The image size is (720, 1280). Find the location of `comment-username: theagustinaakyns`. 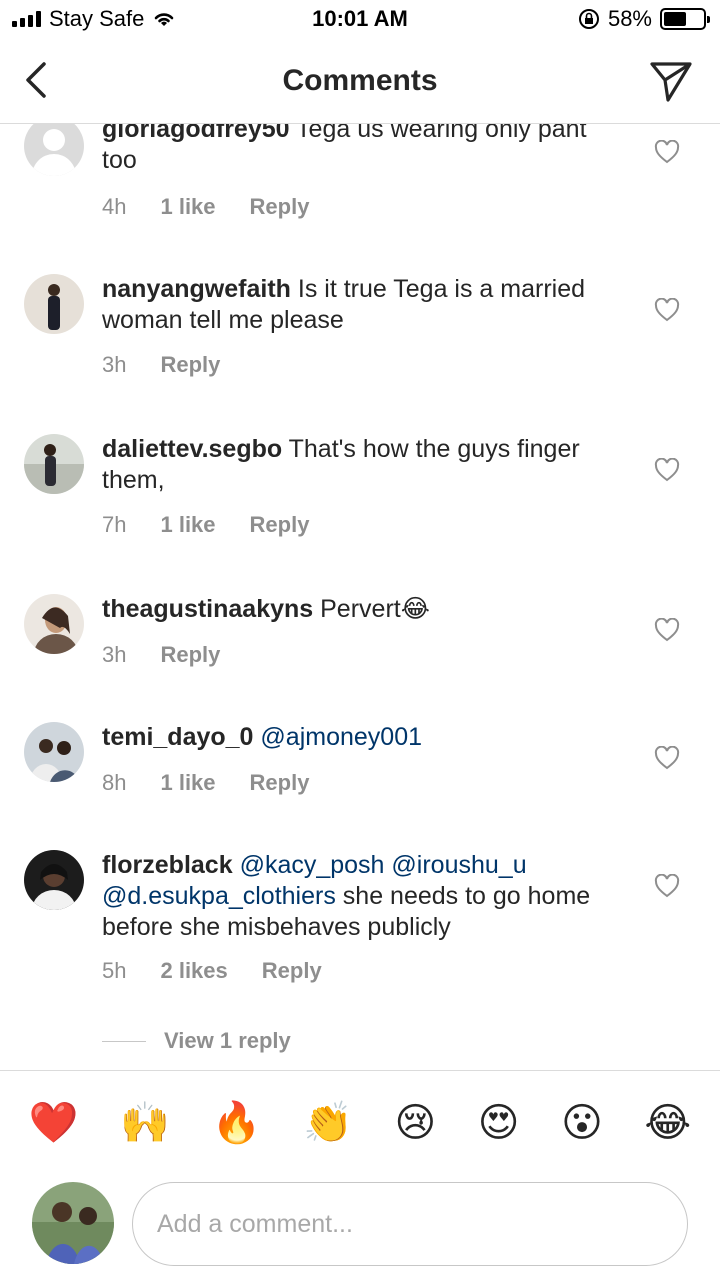

comment-username: theagustinaakyns is located at coordinates (207, 609).